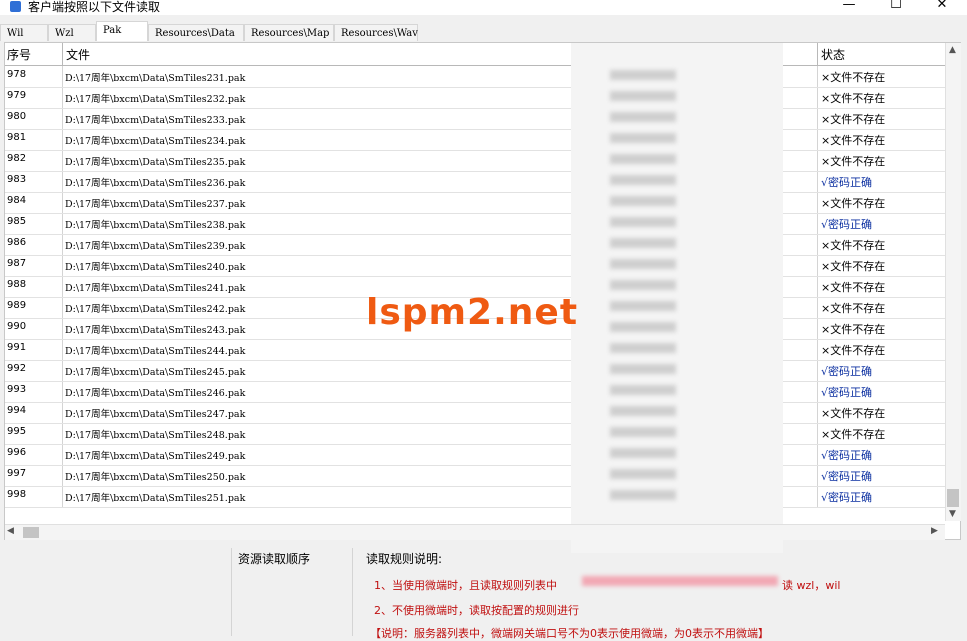 The width and height of the screenshot is (967, 641). I want to click on tab-wzl: Wzl, so click(72, 32).